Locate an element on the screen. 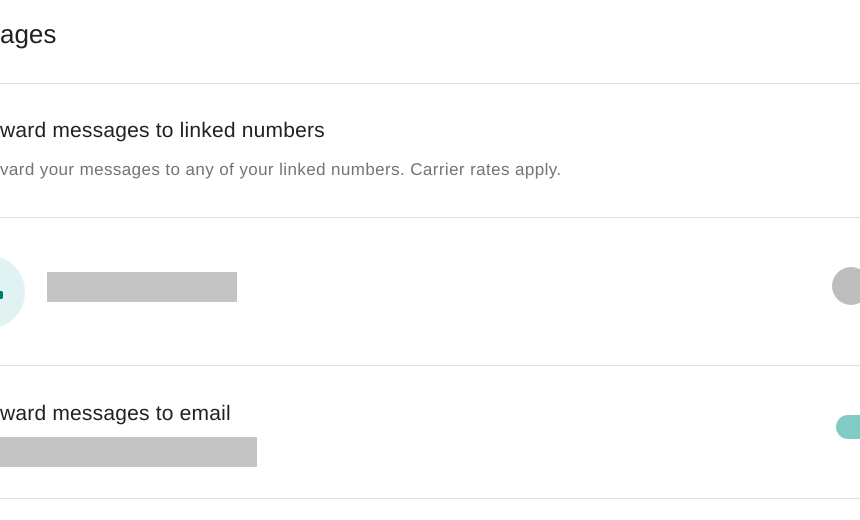 The image size is (860, 520). toggle-switch is located at coordinates (846, 285).